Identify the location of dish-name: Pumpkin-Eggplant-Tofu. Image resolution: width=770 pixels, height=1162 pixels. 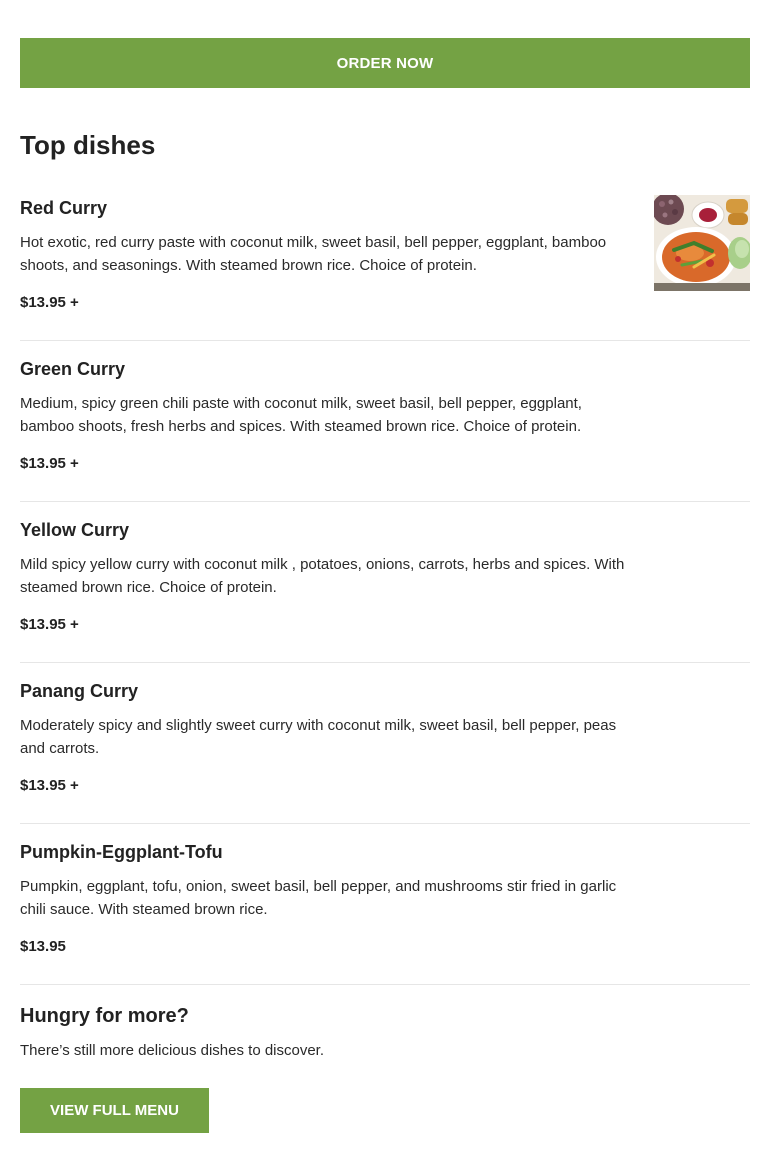
(121, 852).